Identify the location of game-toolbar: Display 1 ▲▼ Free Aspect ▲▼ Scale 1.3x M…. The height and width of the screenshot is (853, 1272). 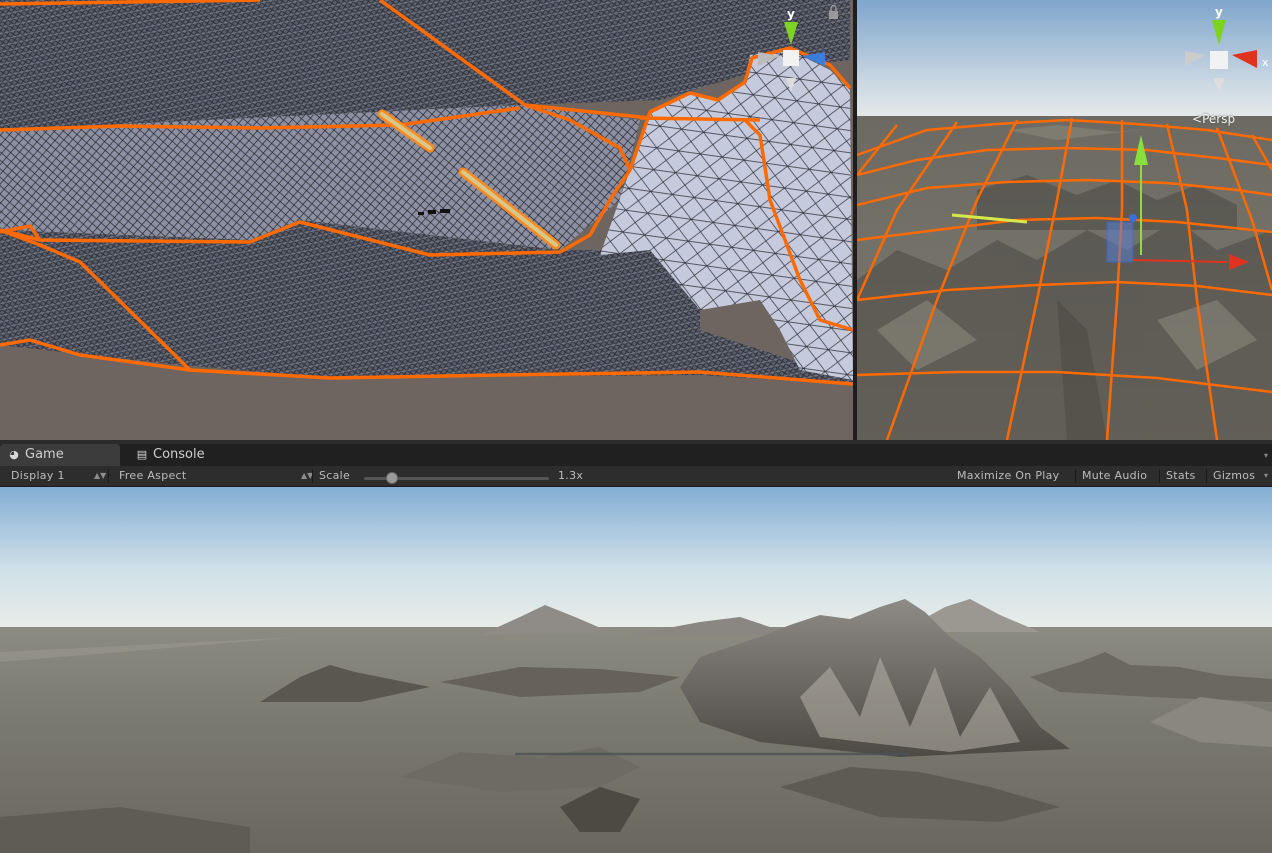
(636, 476).